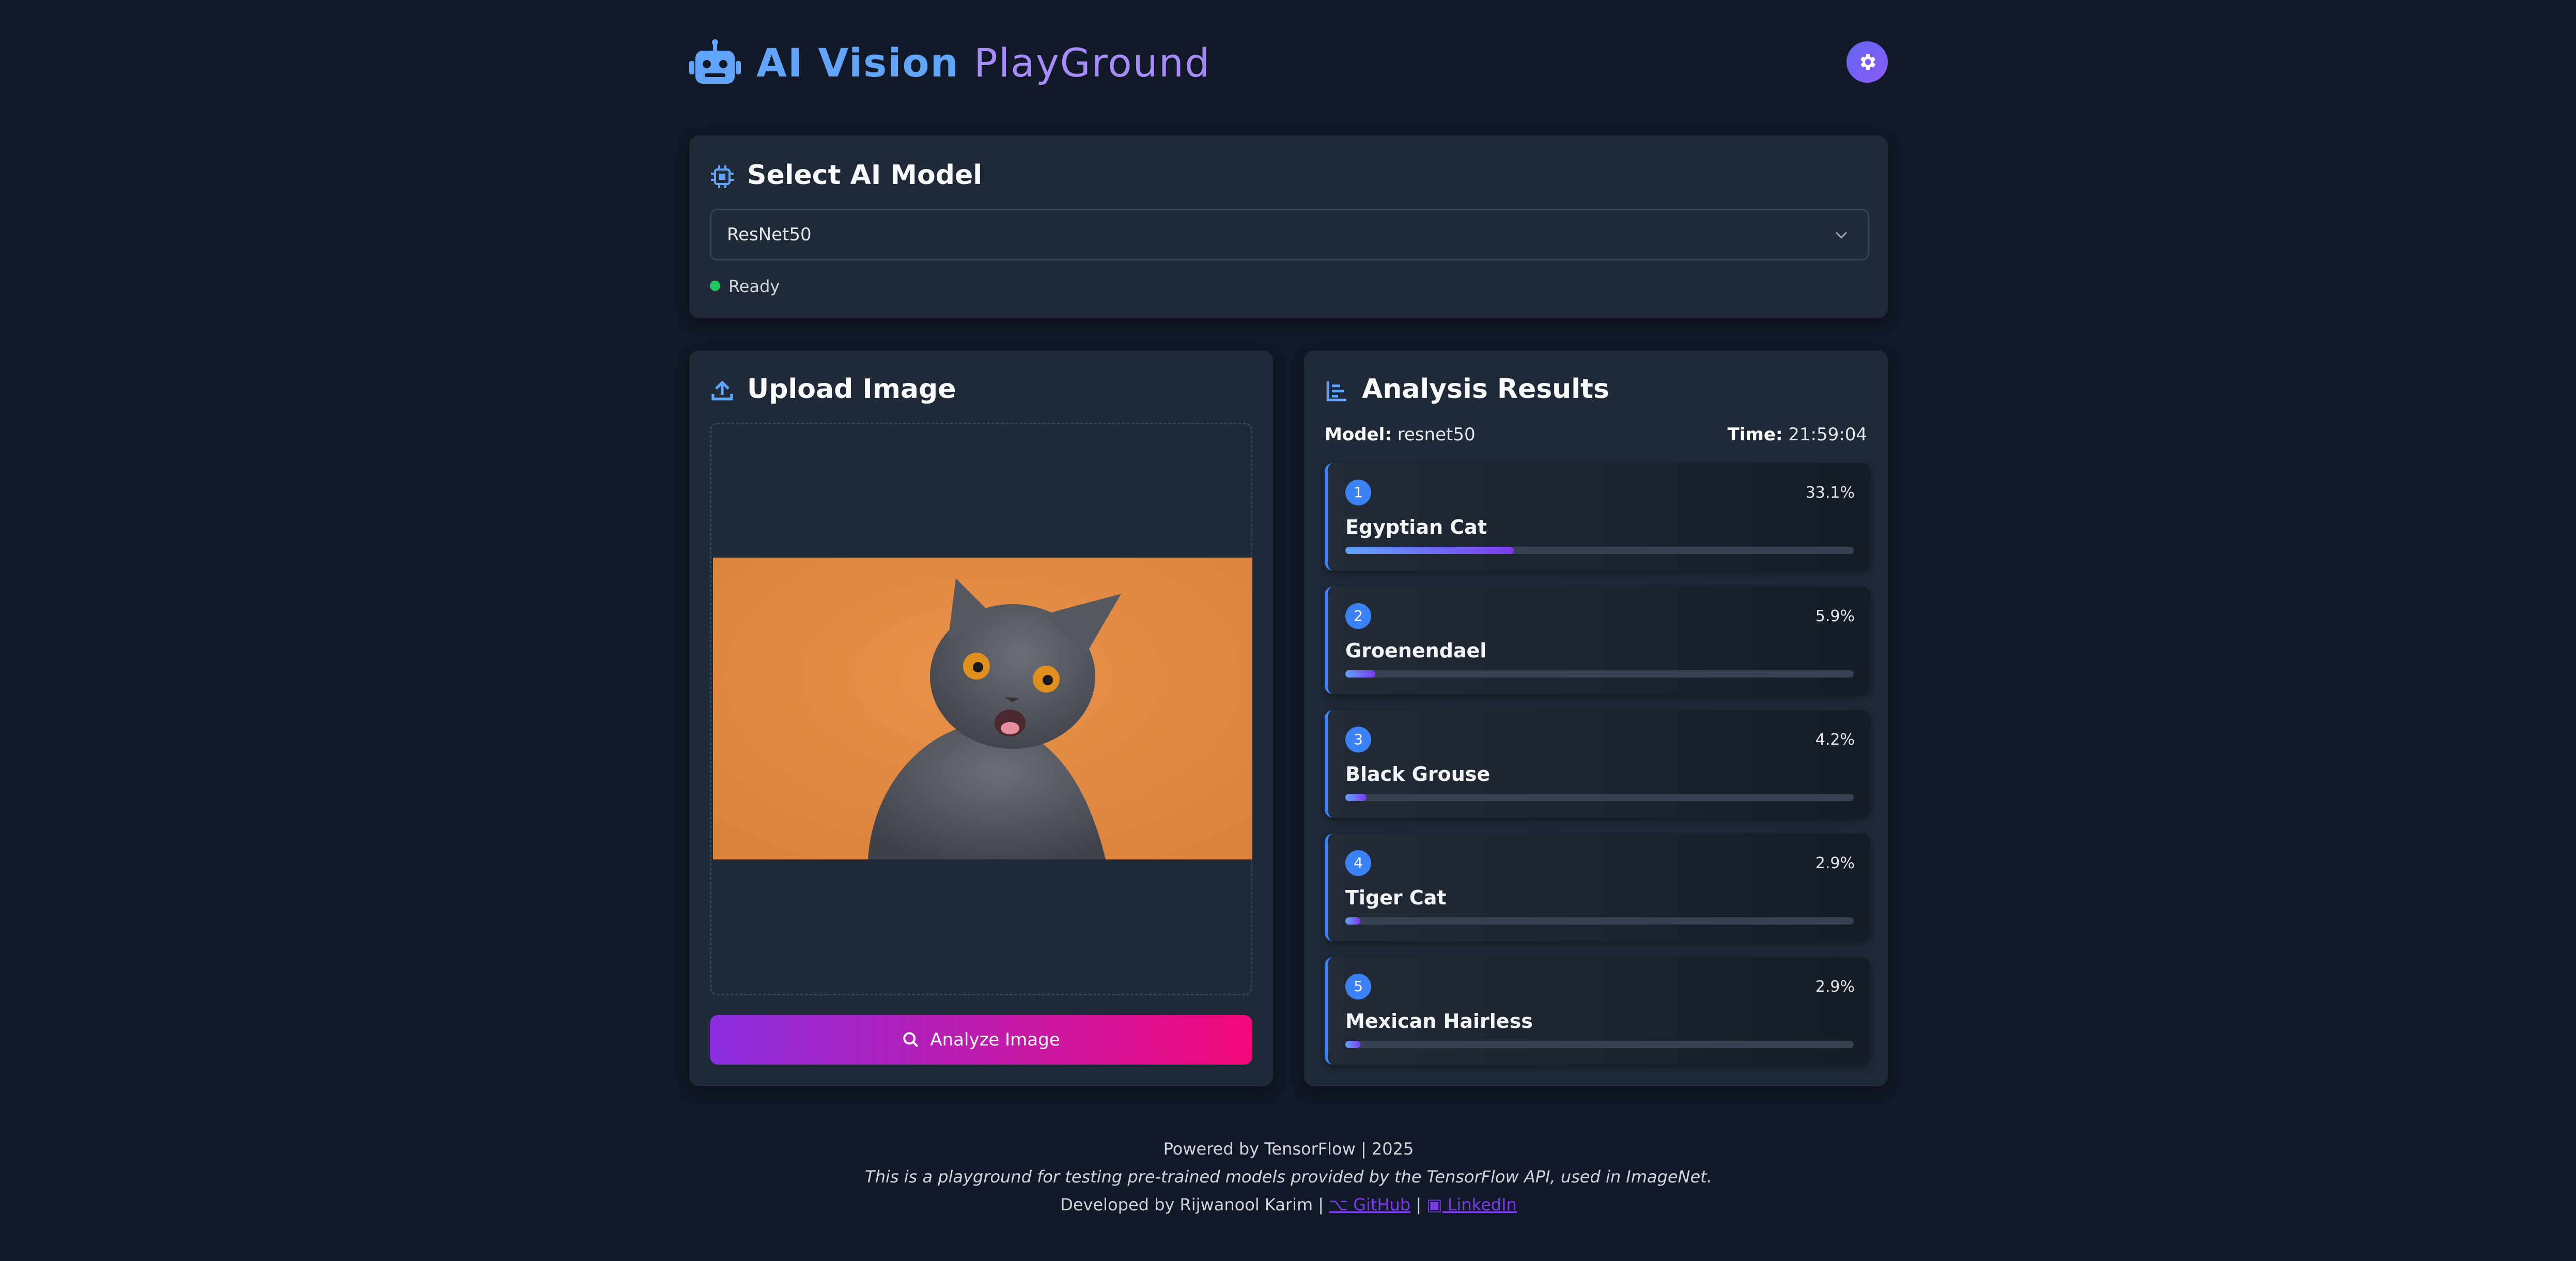 Image resolution: width=2576 pixels, height=1261 pixels. I want to click on result-item: 1 33.1% Egyptian Cat, so click(1597, 517).